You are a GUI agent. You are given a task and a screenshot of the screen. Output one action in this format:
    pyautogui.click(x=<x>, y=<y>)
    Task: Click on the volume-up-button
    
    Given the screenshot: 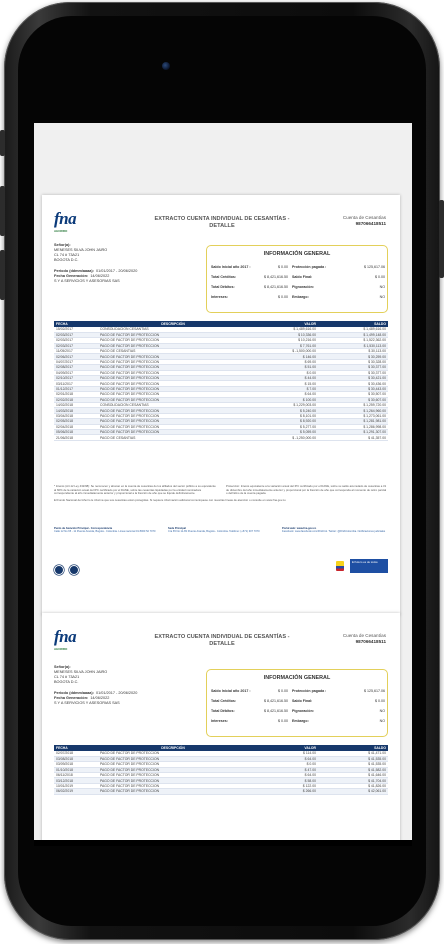 What is the action you would take?
    pyautogui.click(x=2, y=211)
    